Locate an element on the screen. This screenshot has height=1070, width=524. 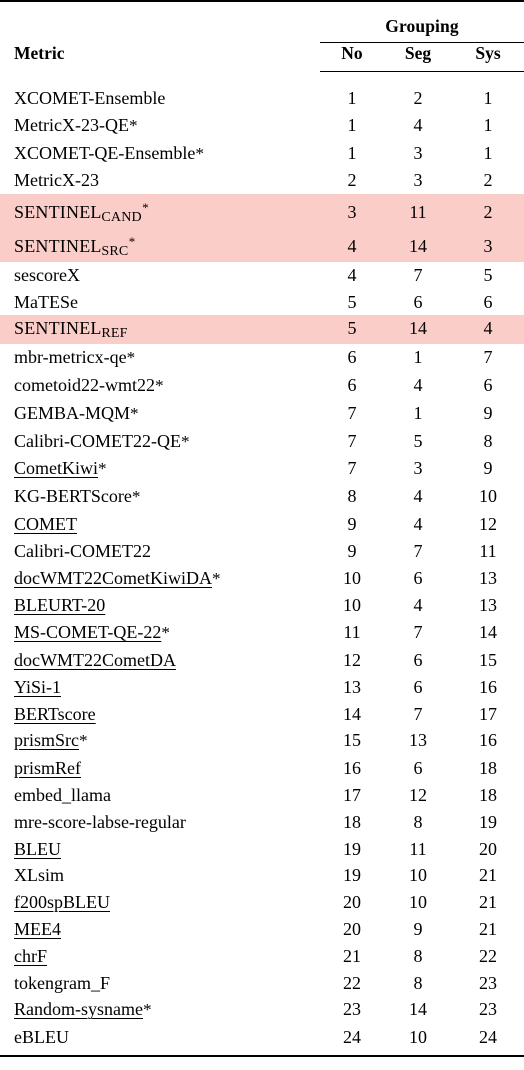
table-row: prismSrc* 15 13 16 is located at coordinates (262, 741).